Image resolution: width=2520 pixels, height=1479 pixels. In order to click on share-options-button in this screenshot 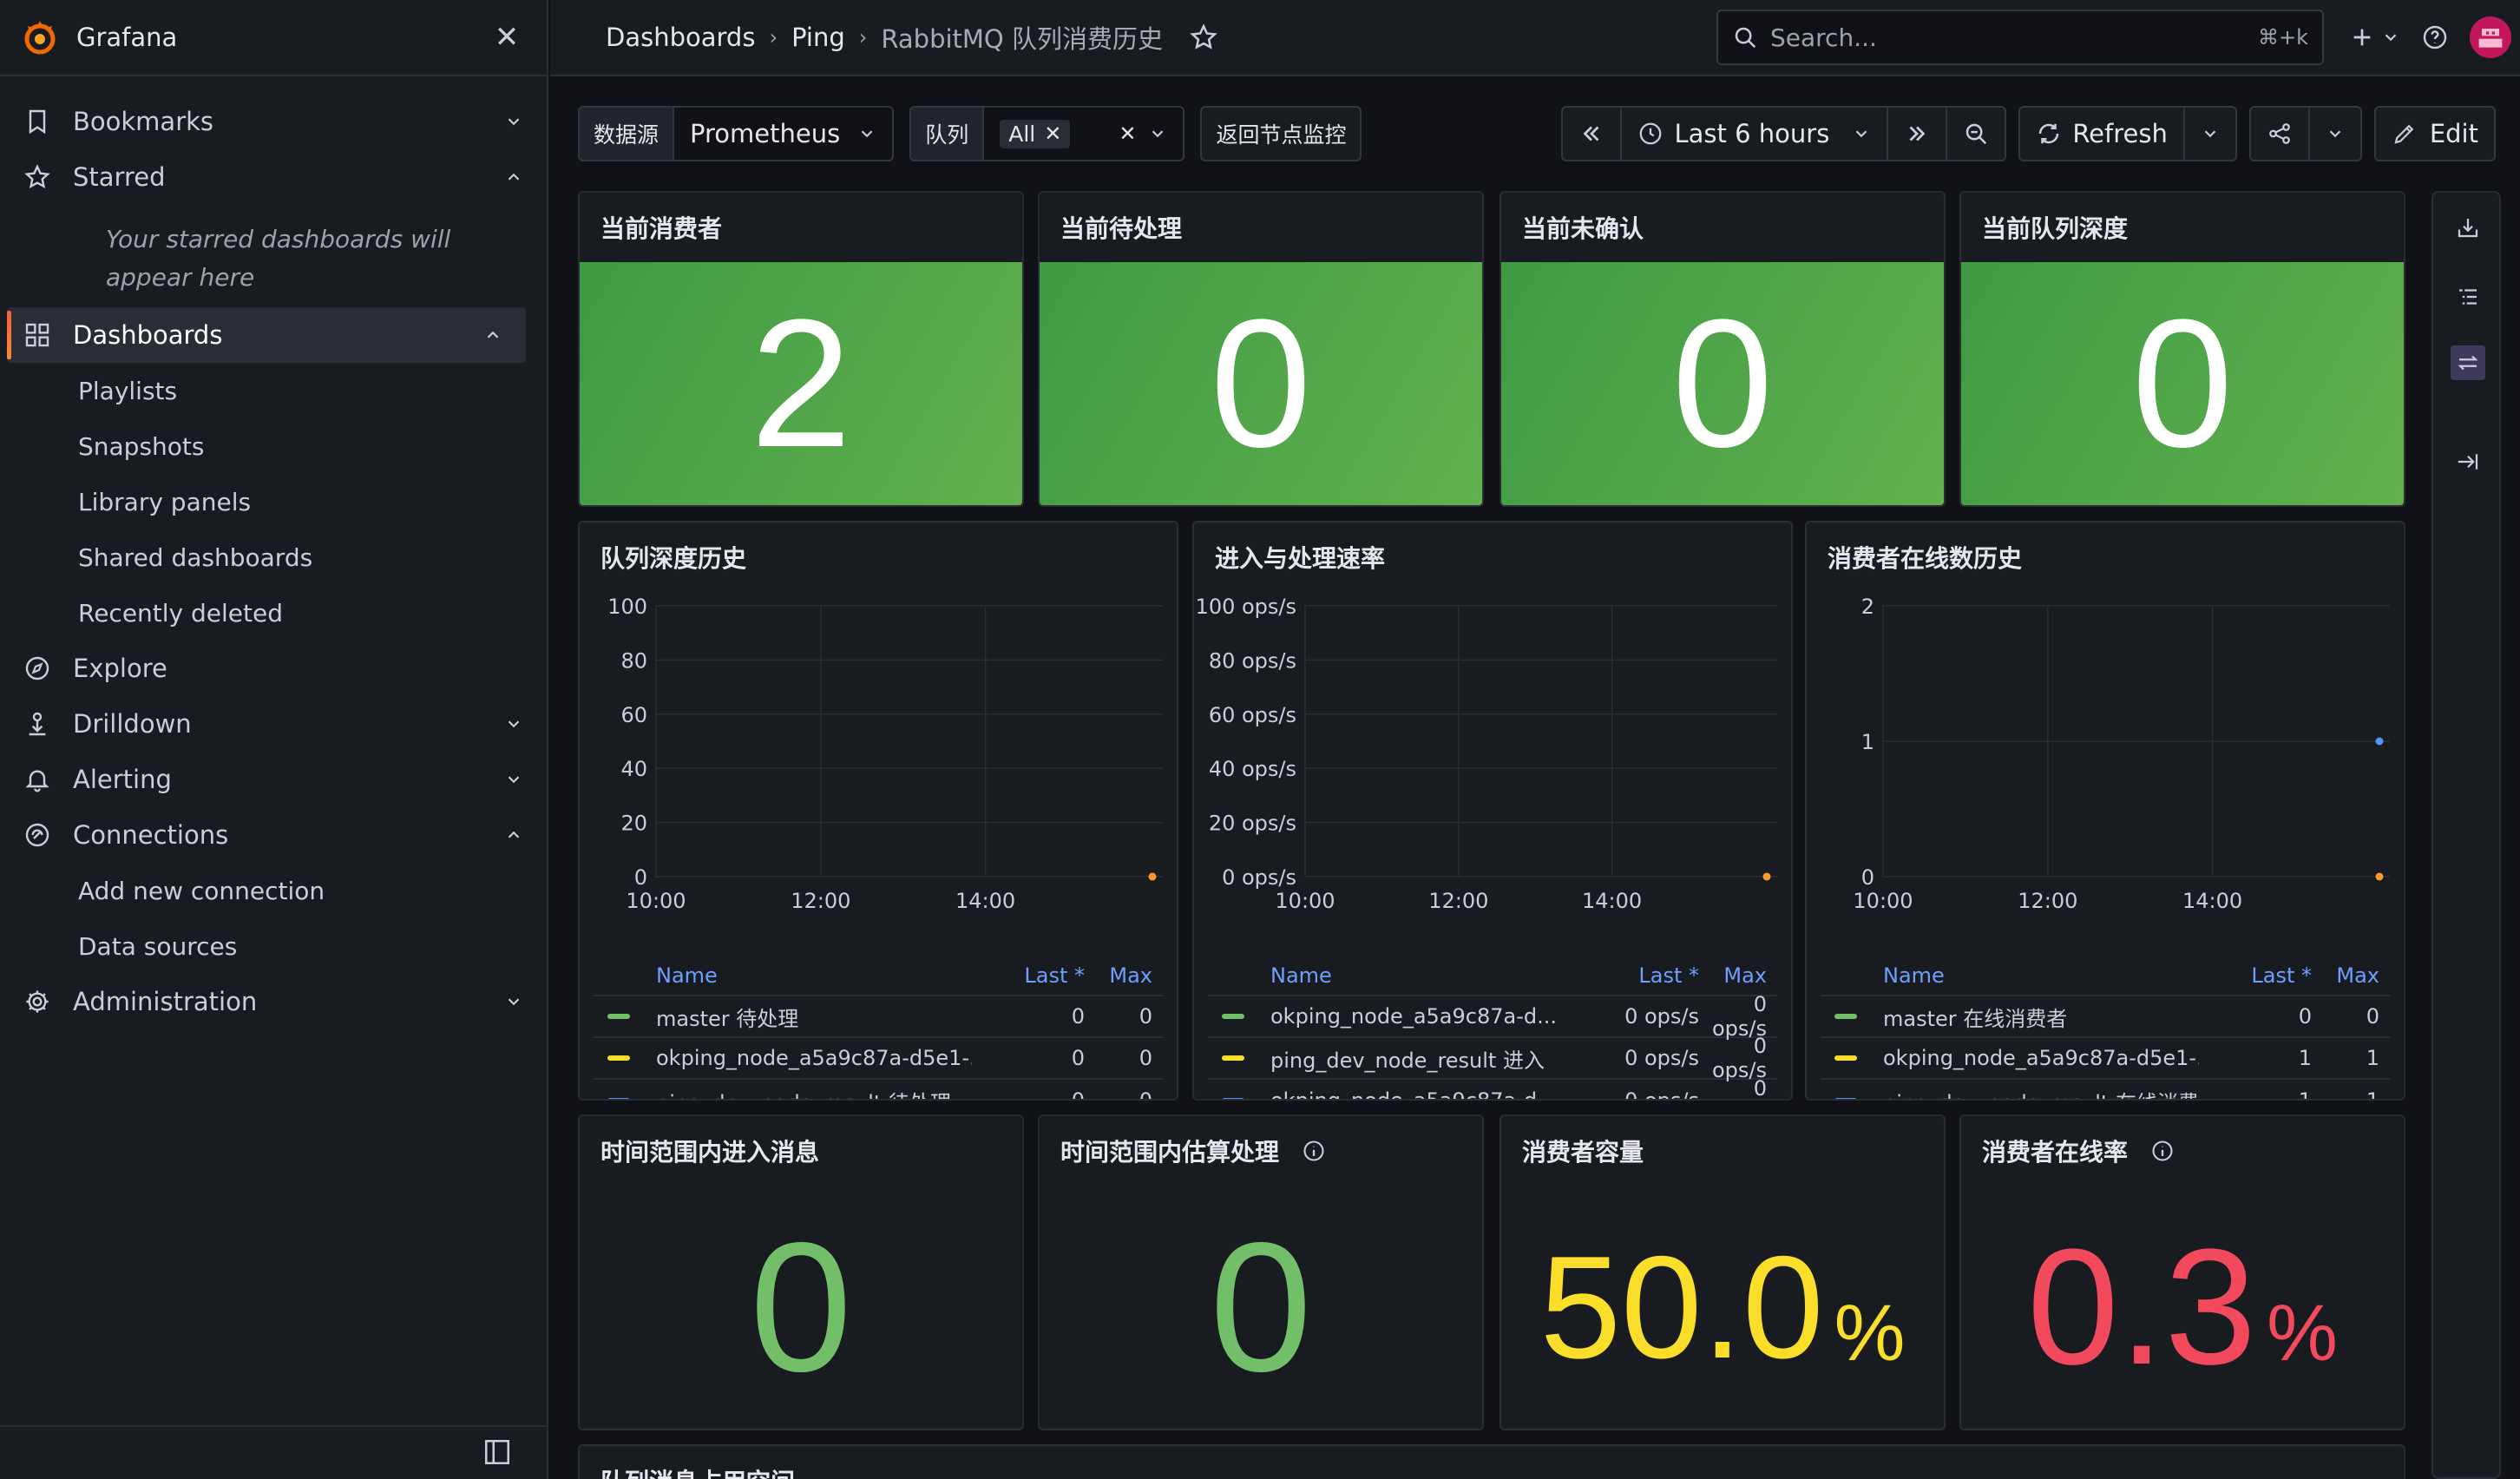, I will do `click(2335, 134)`.